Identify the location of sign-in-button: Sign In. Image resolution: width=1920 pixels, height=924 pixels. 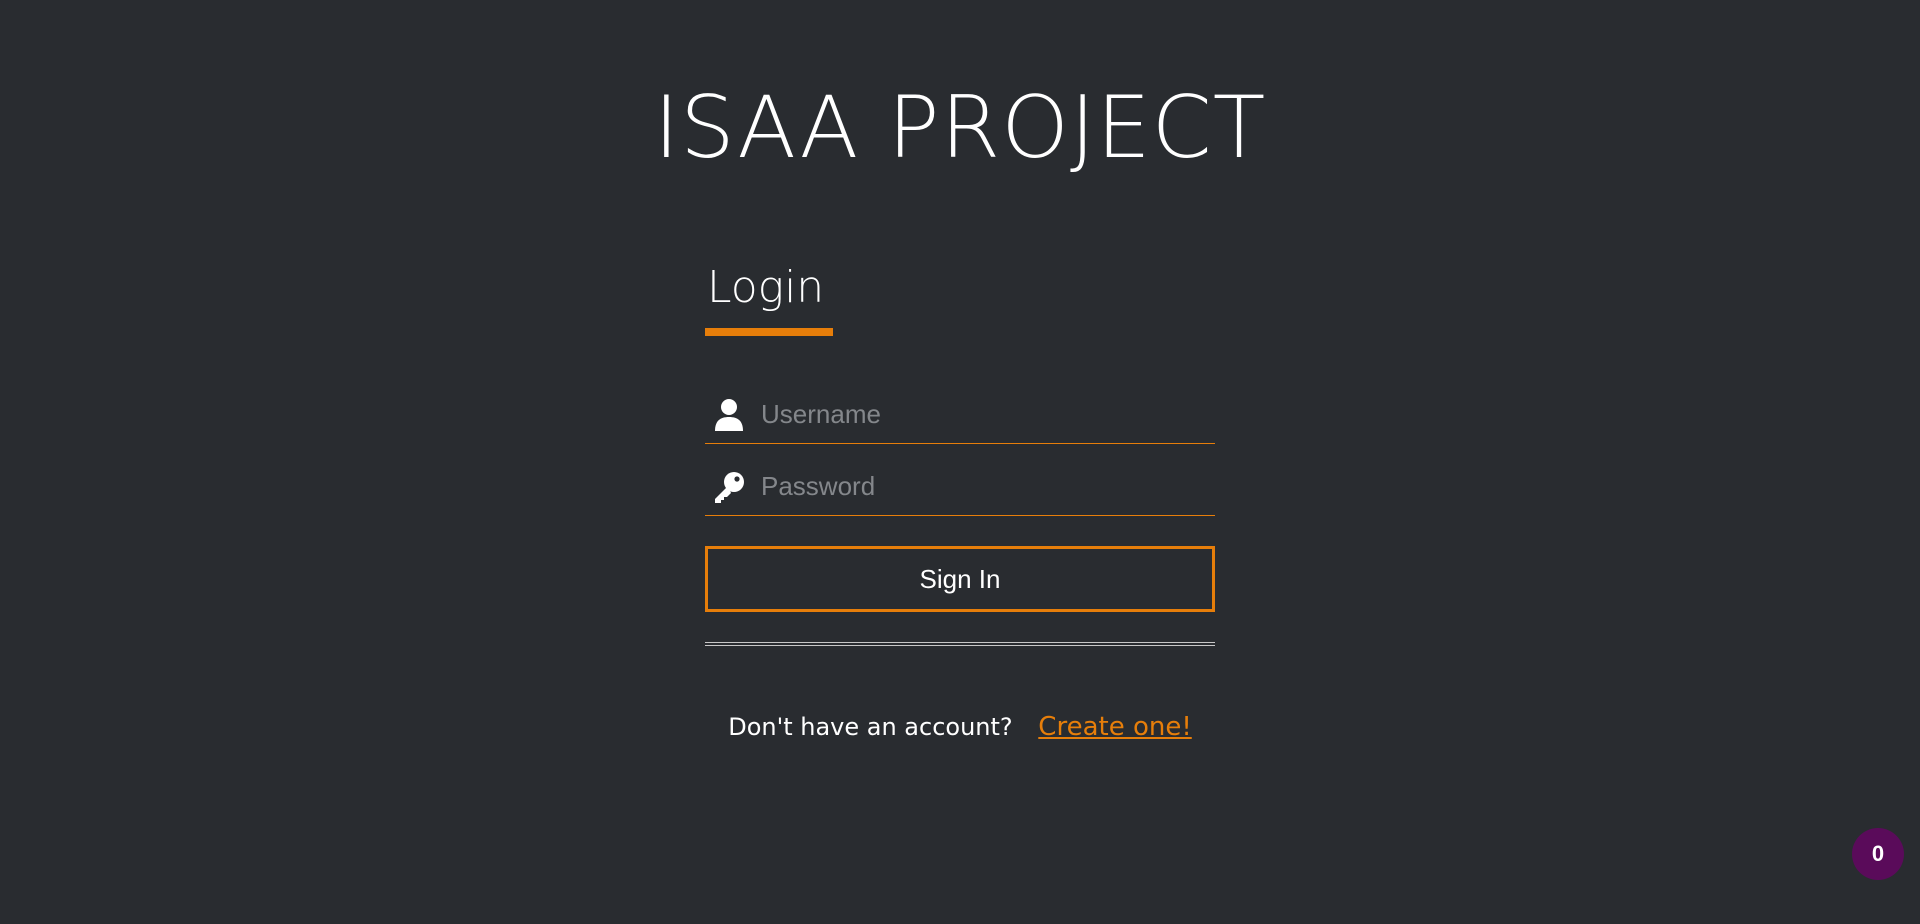
(960, 579).